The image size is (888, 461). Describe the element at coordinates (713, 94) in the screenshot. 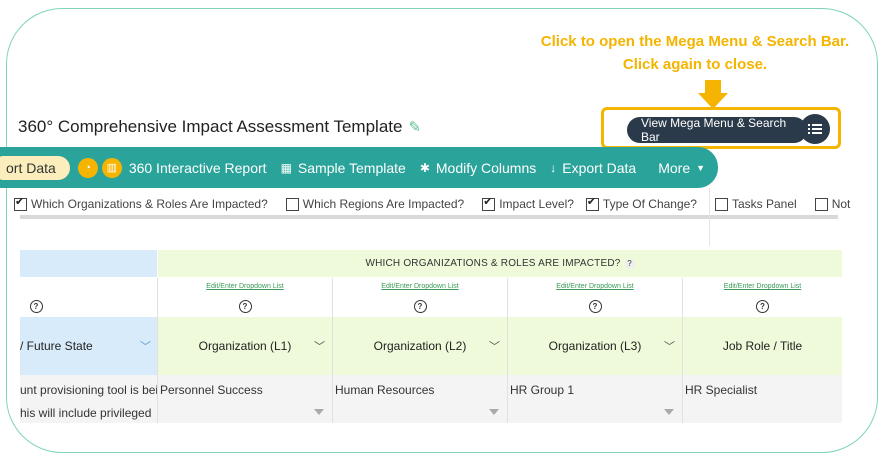

I see `arrow-down-icon` at that location.